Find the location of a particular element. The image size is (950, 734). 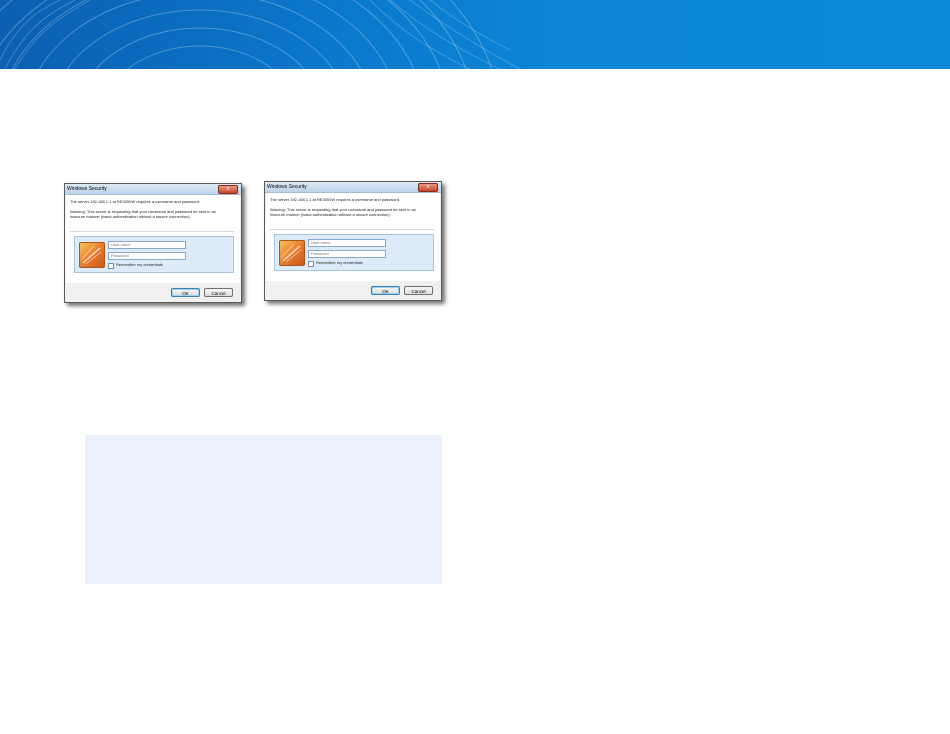

header-banner is located at coordinates (475, 34).